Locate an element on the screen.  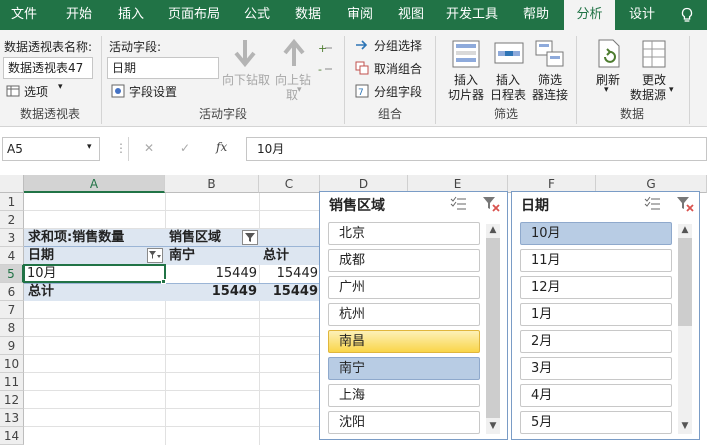
expand-collapse-icon: + - is located at coordinates (325, 63).